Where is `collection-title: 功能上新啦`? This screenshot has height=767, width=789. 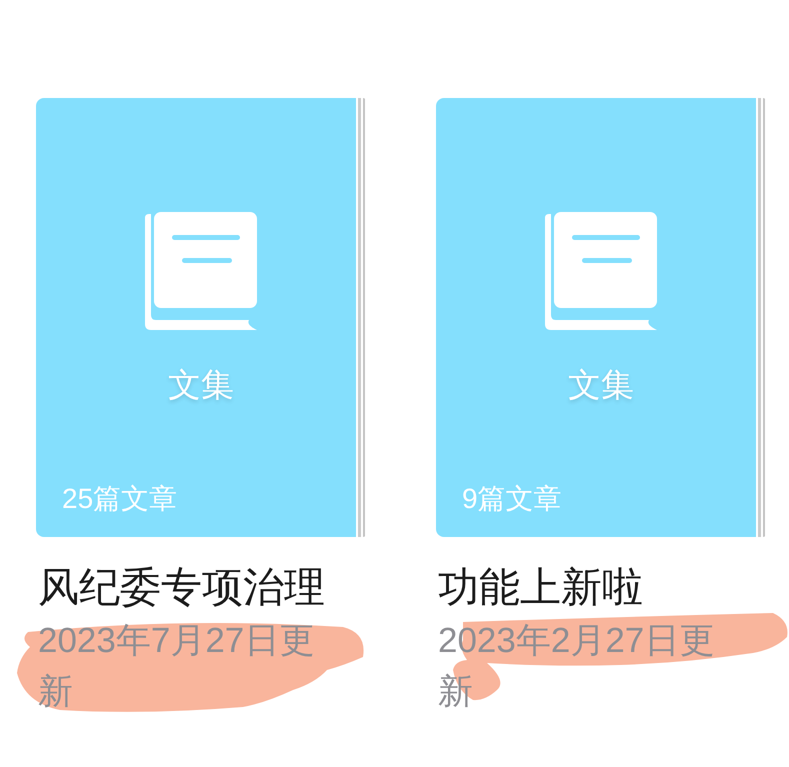 collection-title: 功能上新啦 is located at coordinates (541, 587).